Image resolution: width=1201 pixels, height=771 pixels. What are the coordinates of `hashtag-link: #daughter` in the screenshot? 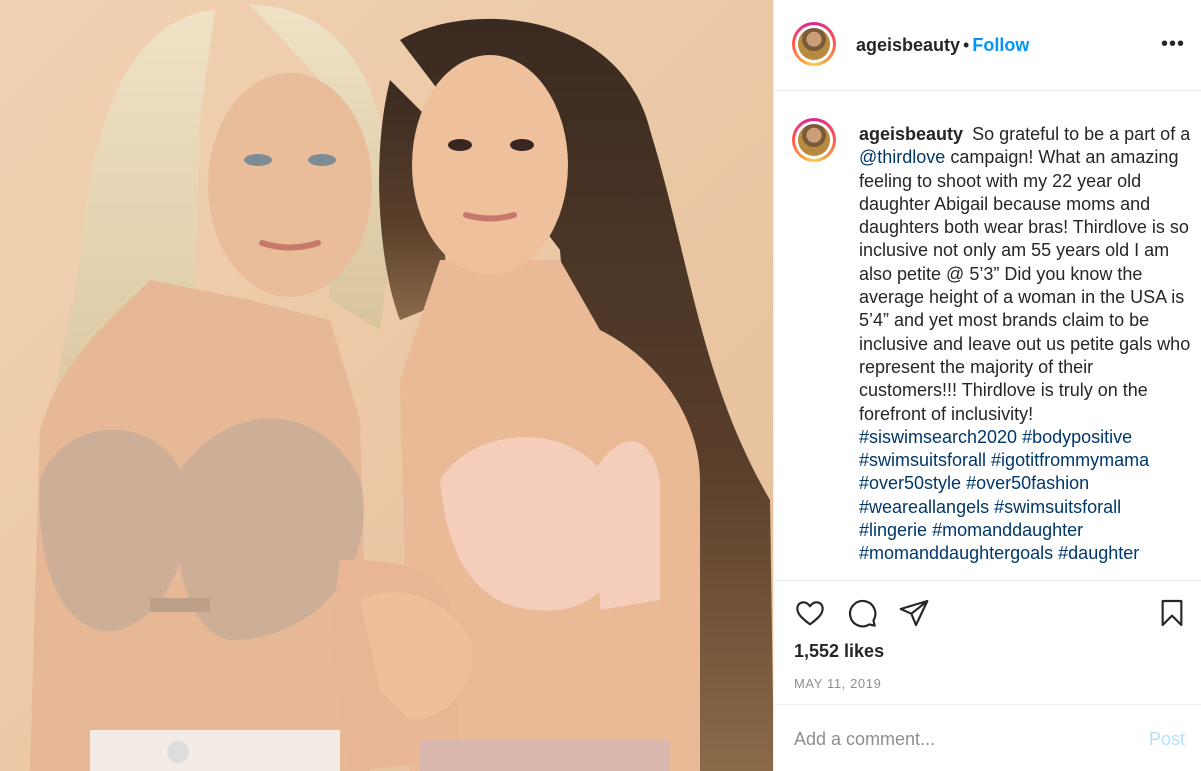 It's located at (1098, 553).